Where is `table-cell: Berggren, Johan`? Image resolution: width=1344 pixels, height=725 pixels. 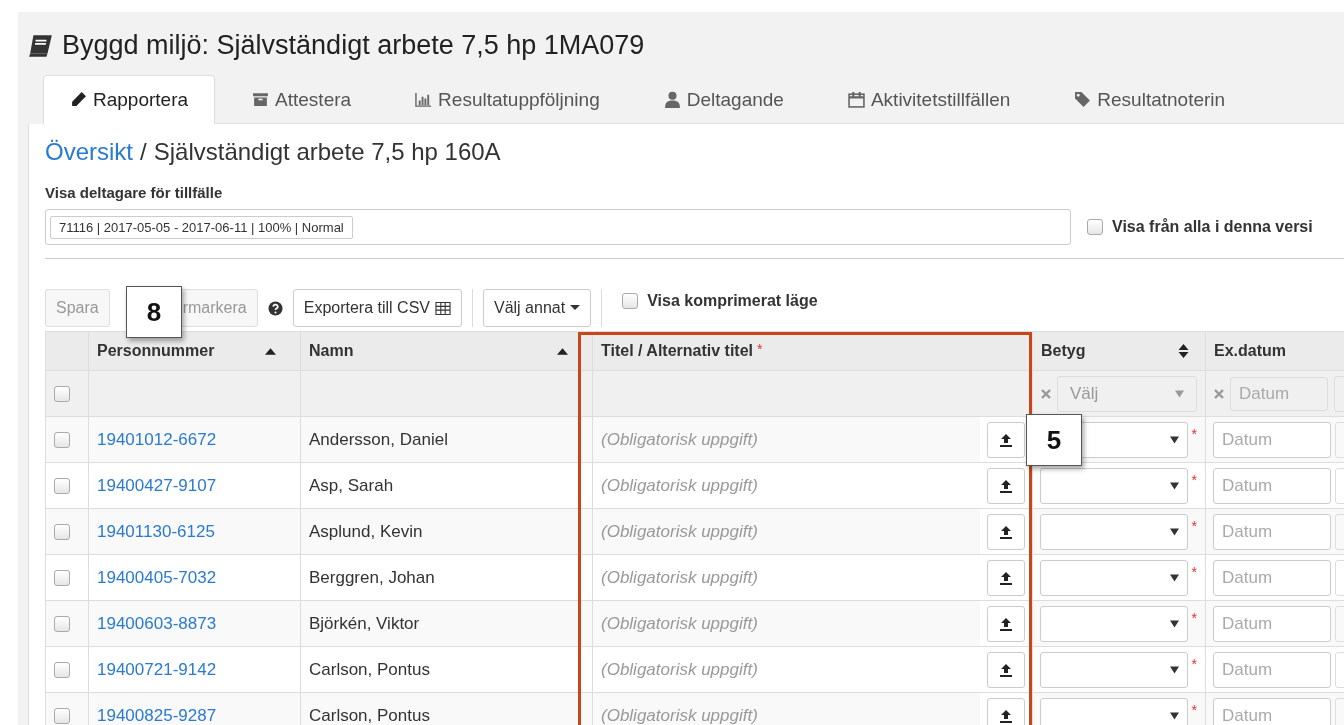 table-cell: Berggren, Johan is located at coordinates (447, 577).